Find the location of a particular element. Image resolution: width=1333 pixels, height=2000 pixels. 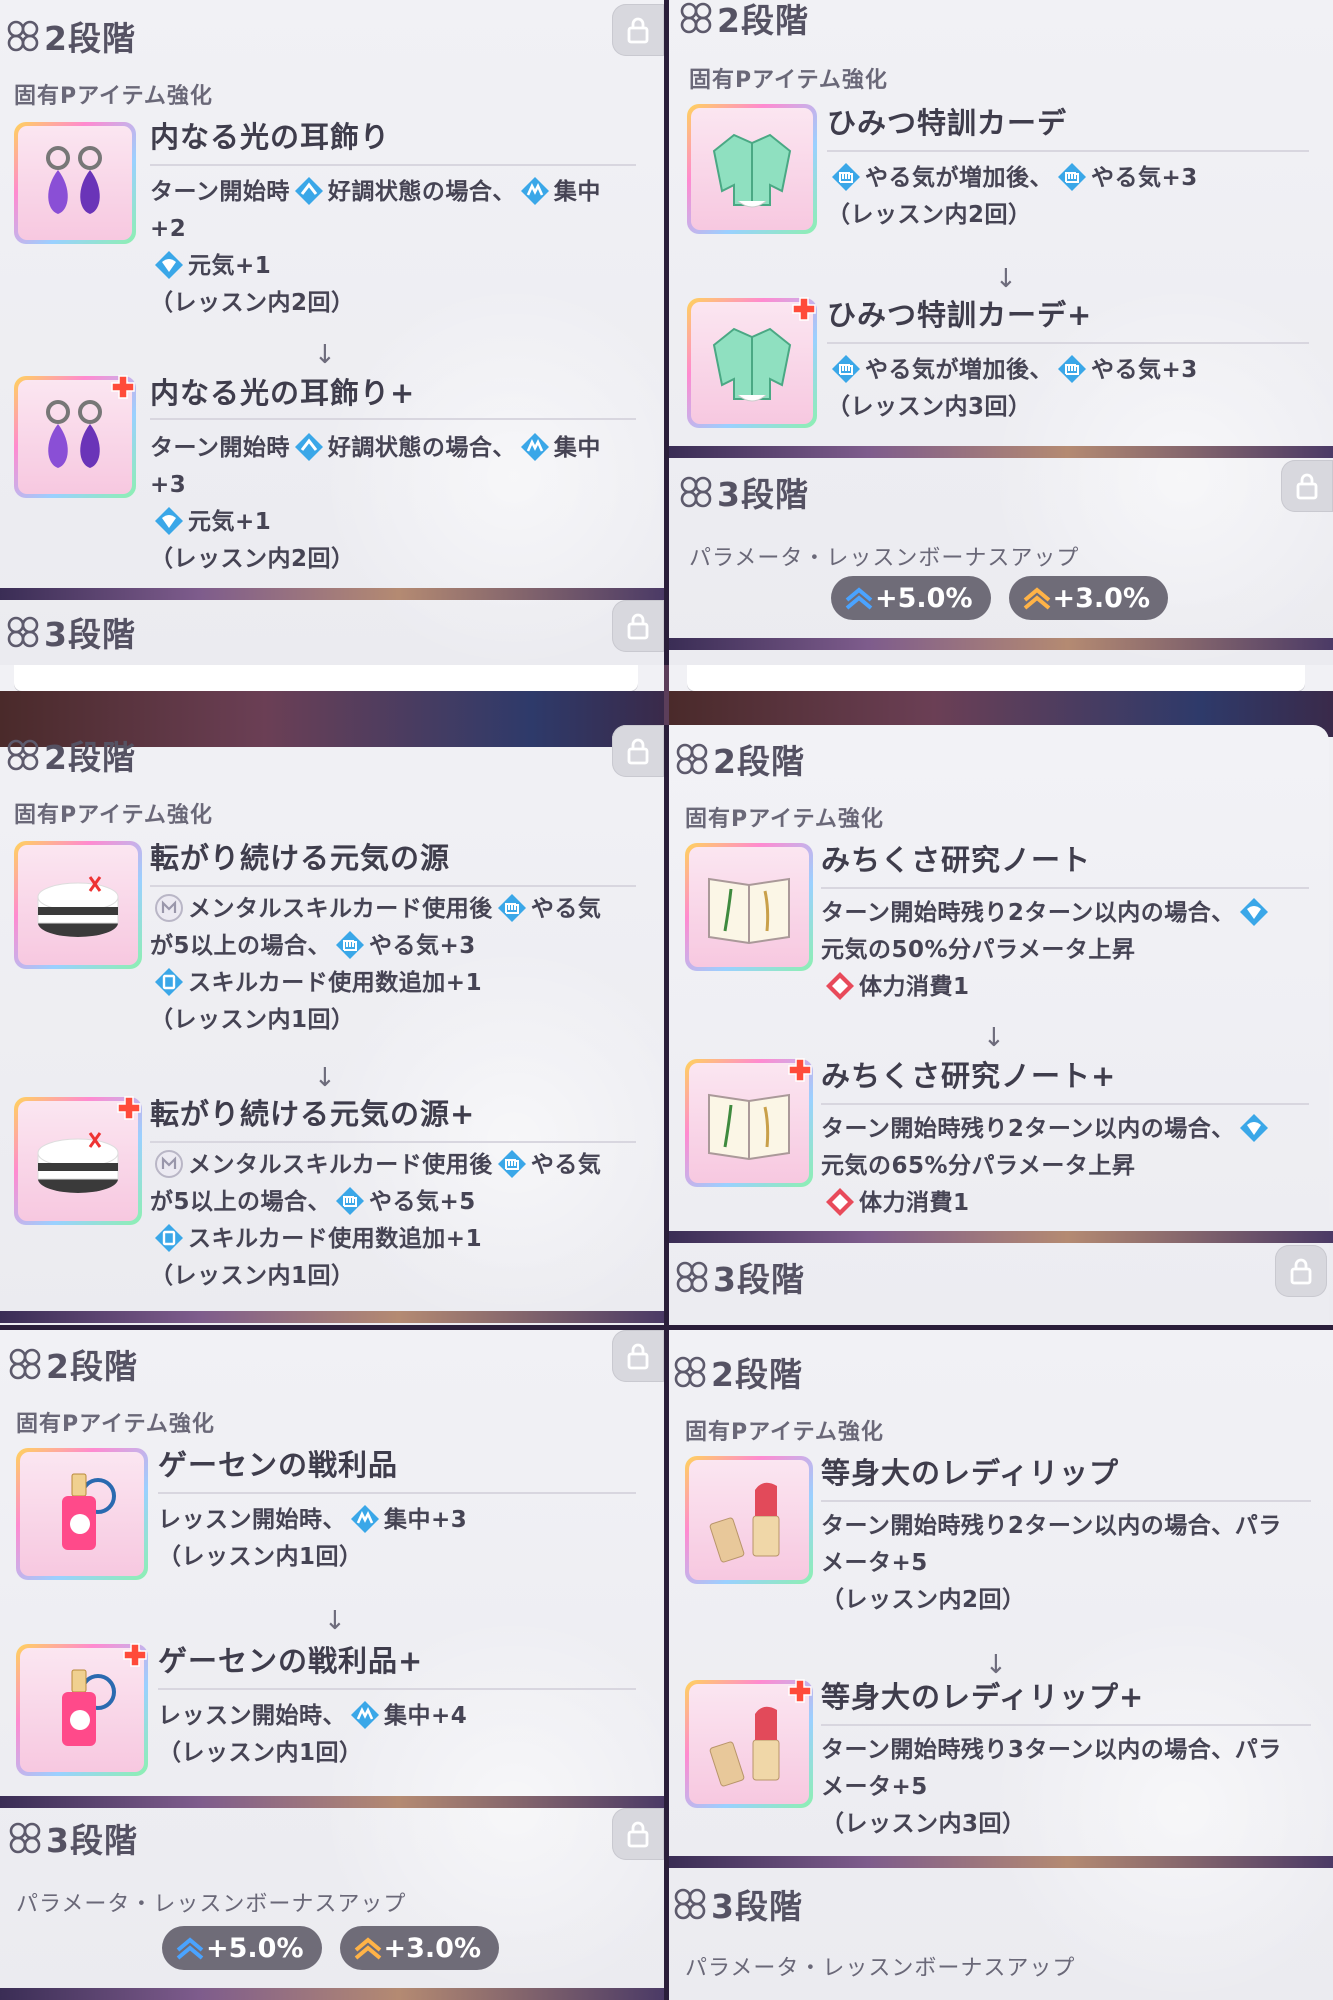

effect-text: ターン開始時残り2ターン以内の場合、 元気の50%分パラメータ上昇 体力消費1 is located at coordinates (1071, 950).